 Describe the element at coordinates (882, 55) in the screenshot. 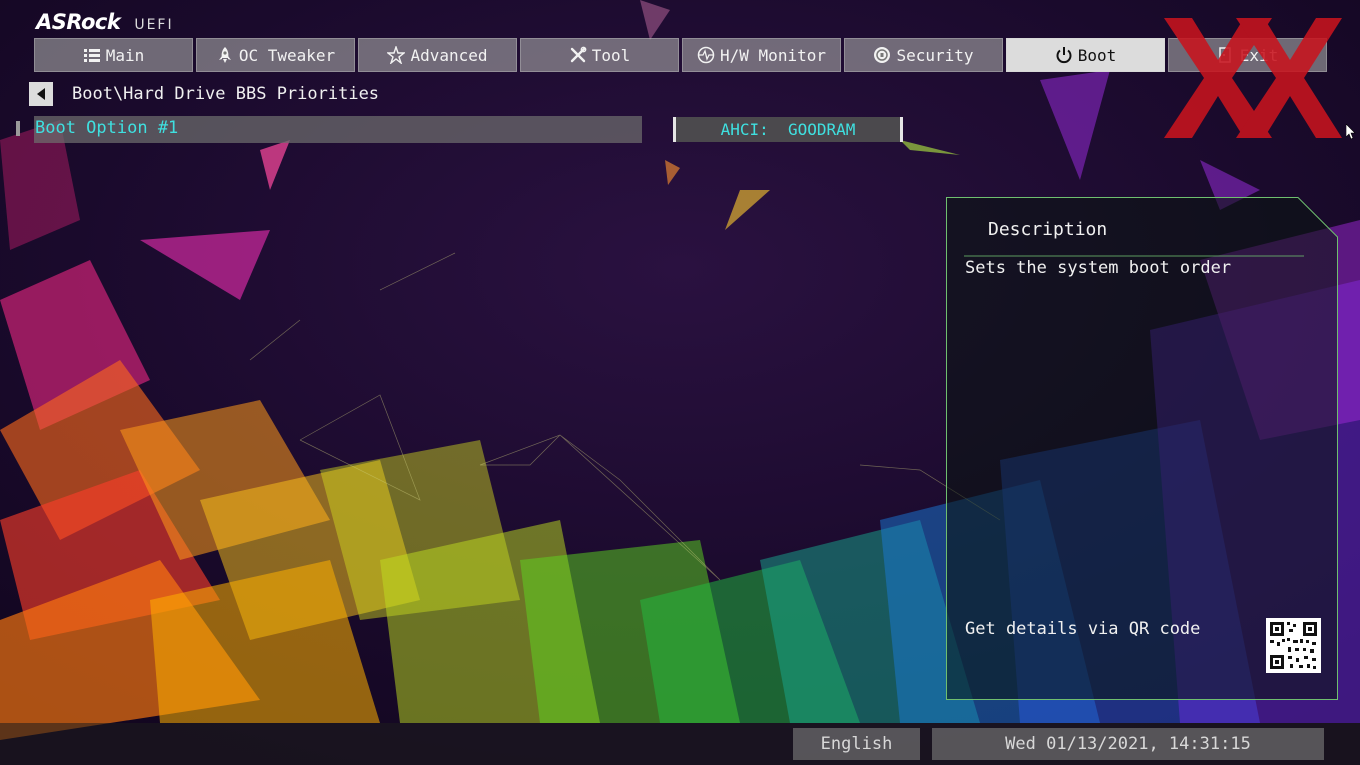

I see `shield-icon` at that location.